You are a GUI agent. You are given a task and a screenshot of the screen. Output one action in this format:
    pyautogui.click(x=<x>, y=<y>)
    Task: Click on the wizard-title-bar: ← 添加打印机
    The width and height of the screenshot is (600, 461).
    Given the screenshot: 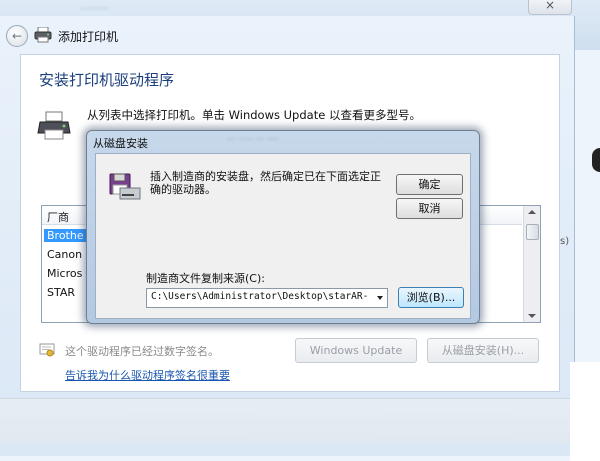 What is the action you would take?
    pyautogui.click(x=287, y=33)
    